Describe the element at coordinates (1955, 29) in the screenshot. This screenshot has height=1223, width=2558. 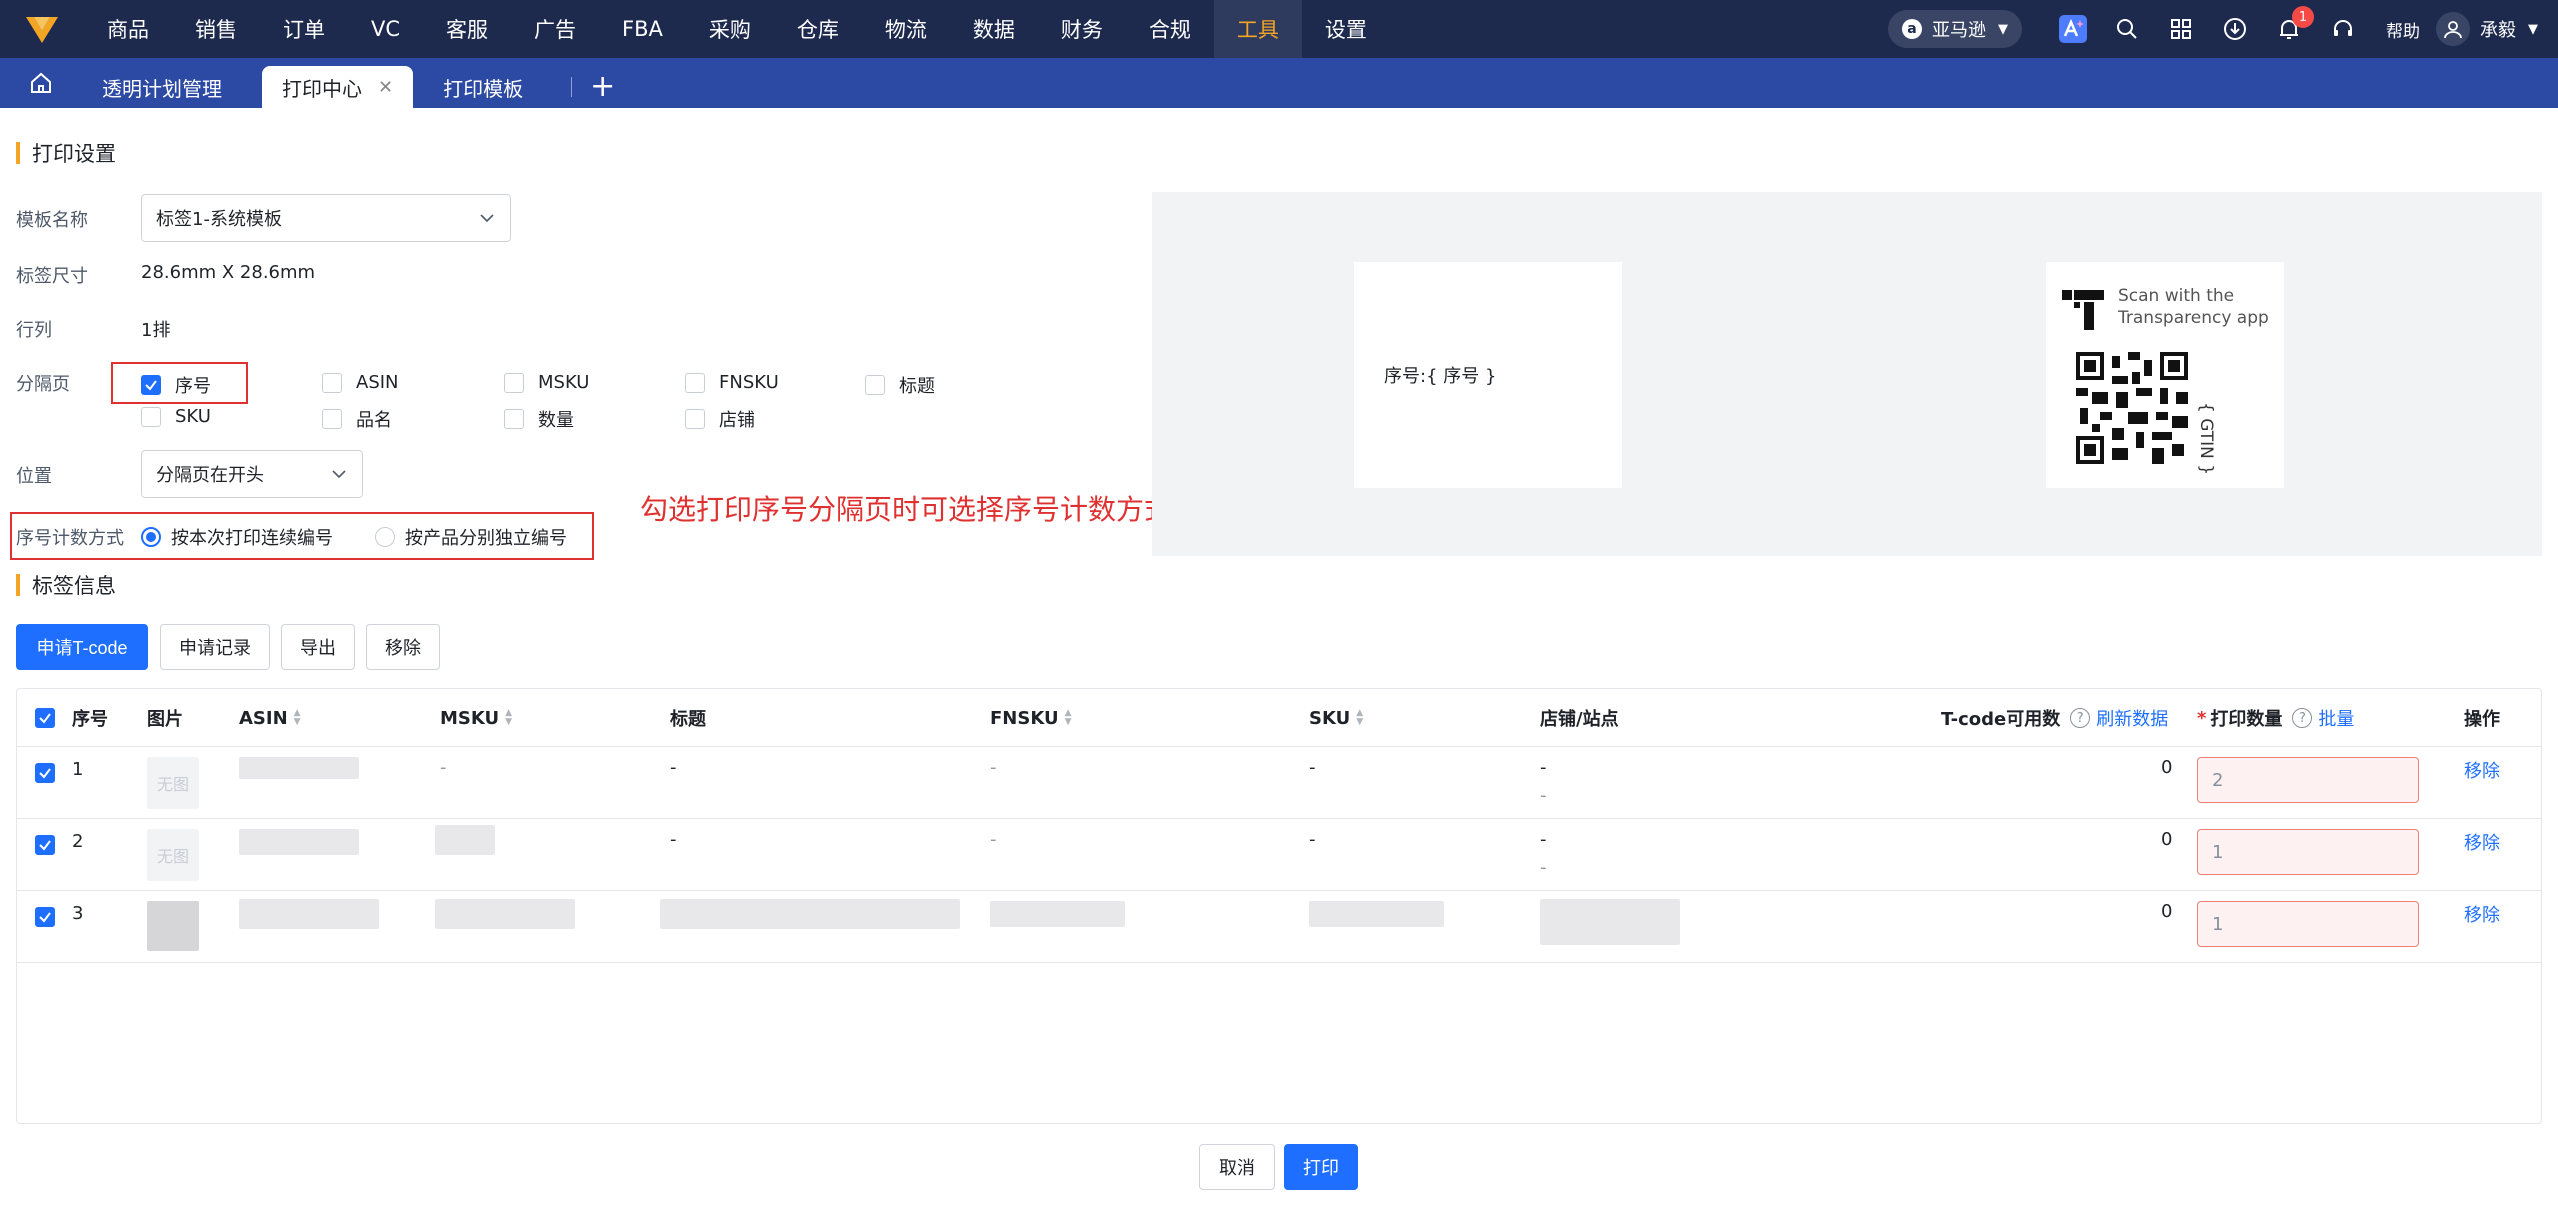
I see `store-selector: a 亚马逊 ▼` at that location.